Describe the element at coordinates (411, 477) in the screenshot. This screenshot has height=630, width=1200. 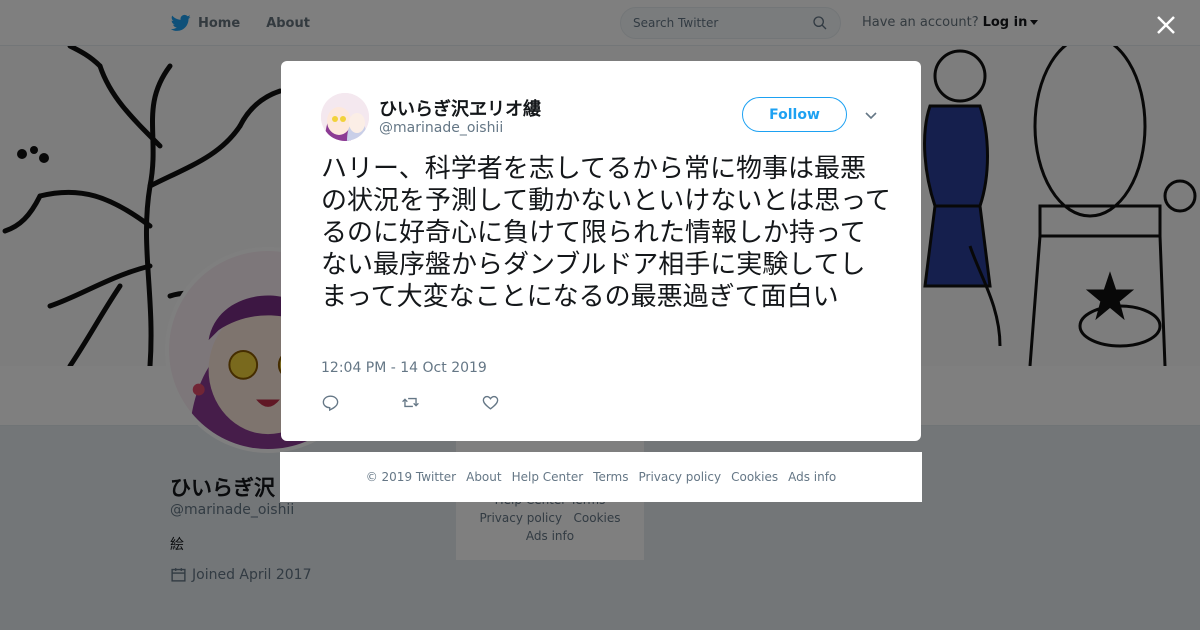
I see `copyright-text: © 2019 Twitter` at that location.